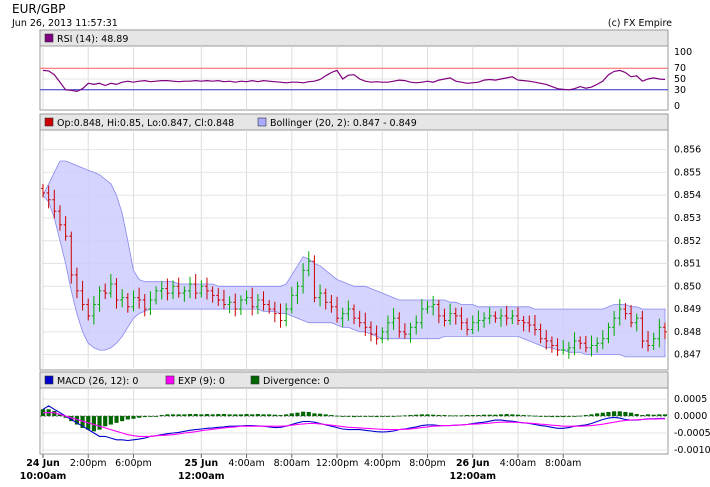 Image resolution: width=710 pixels, height=487 pixels. What do you see at coordinates (296, 381) in the screenshot?
I see `divergence-legend-label: Divergence: 0` at bounding box center [296, 381].